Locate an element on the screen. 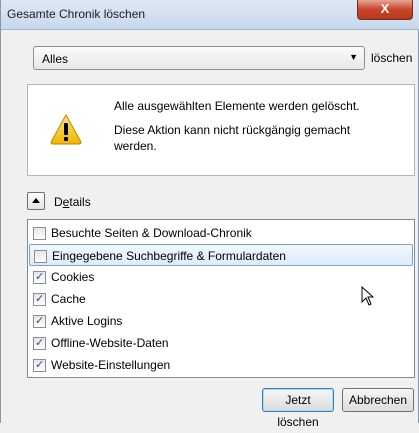 The width and height of the screenshot is (419, 433). details-label: Details is located at coordinates (72, 202).